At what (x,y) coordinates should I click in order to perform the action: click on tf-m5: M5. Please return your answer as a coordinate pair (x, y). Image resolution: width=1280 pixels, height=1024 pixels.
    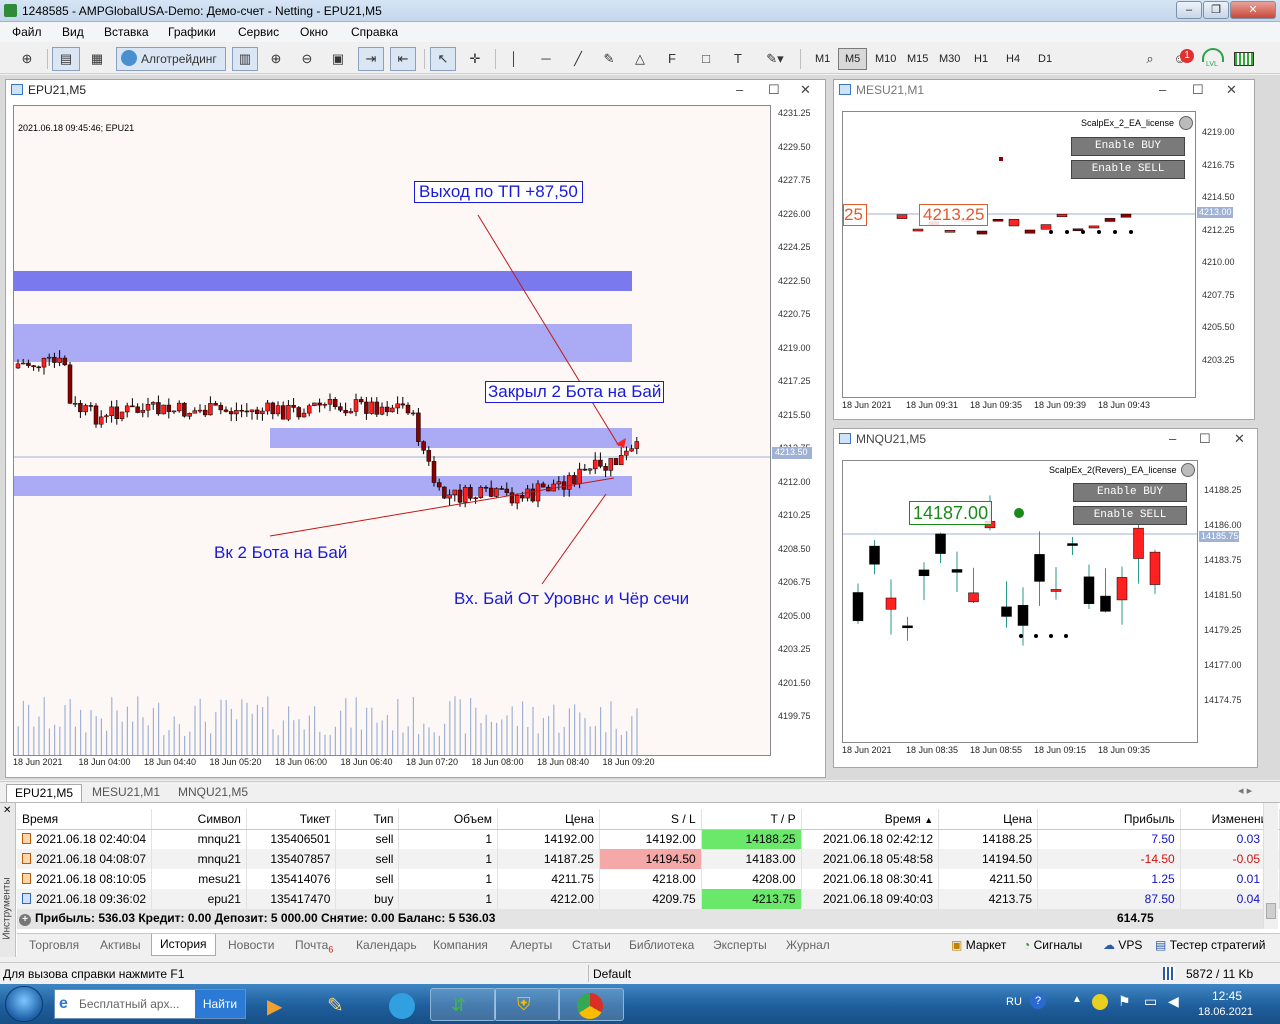
    Looking at the image, I should click on (853, 59).